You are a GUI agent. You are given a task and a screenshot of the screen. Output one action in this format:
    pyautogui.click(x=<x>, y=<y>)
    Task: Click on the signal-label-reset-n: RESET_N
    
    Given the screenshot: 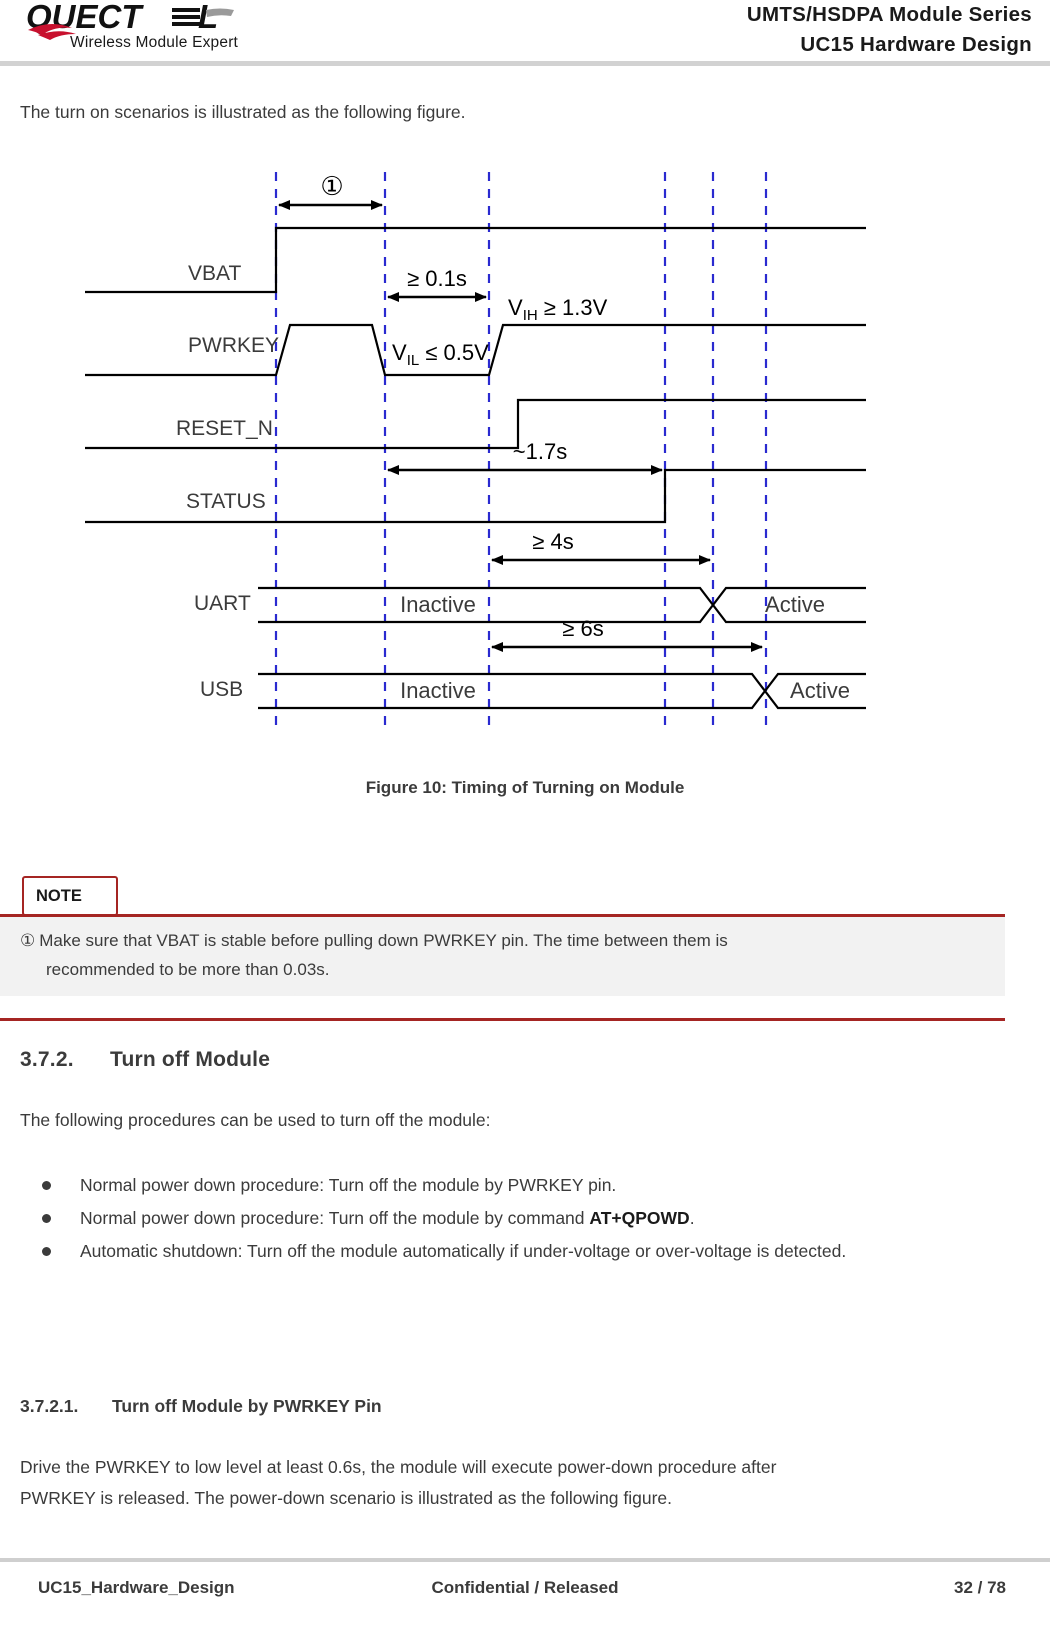 What is the action you would take?
    pyautogui.click(x=224, y=428)
    